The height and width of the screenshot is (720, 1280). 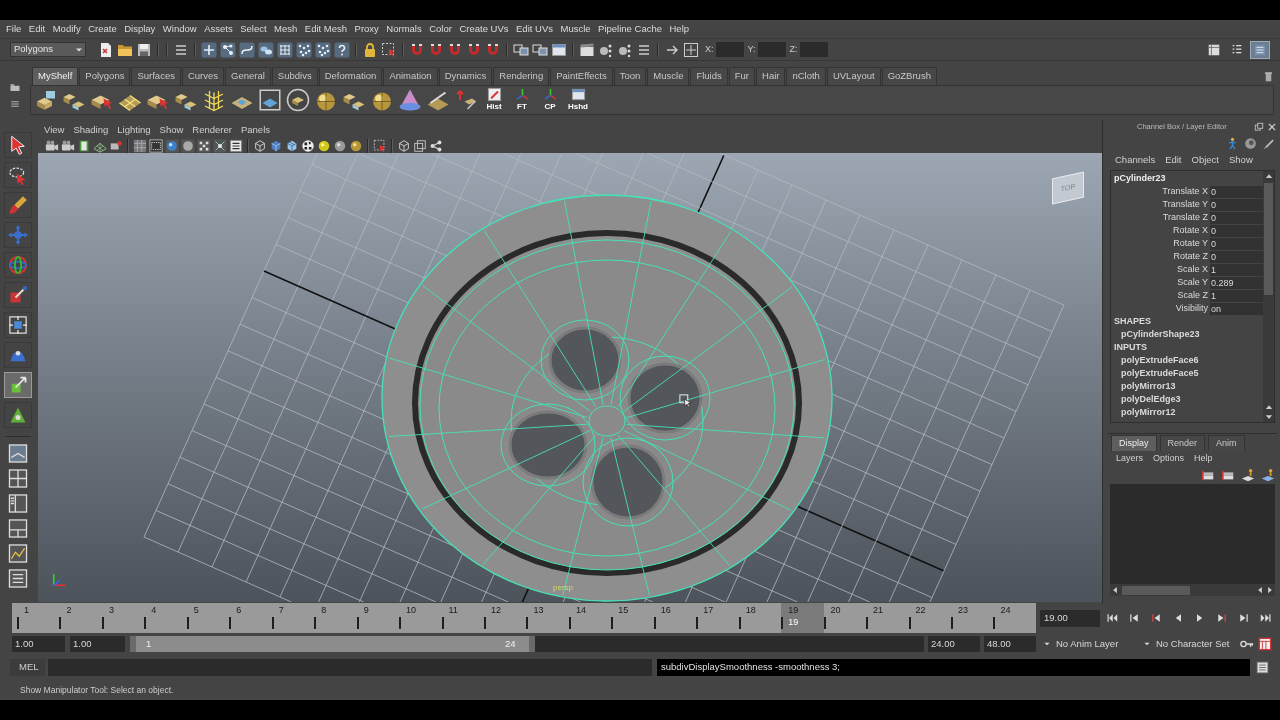 What do you see at coordinates (1134, 443) in the screenshot?
I see `layer-tab: Display` at bounding box center [1134, 443].